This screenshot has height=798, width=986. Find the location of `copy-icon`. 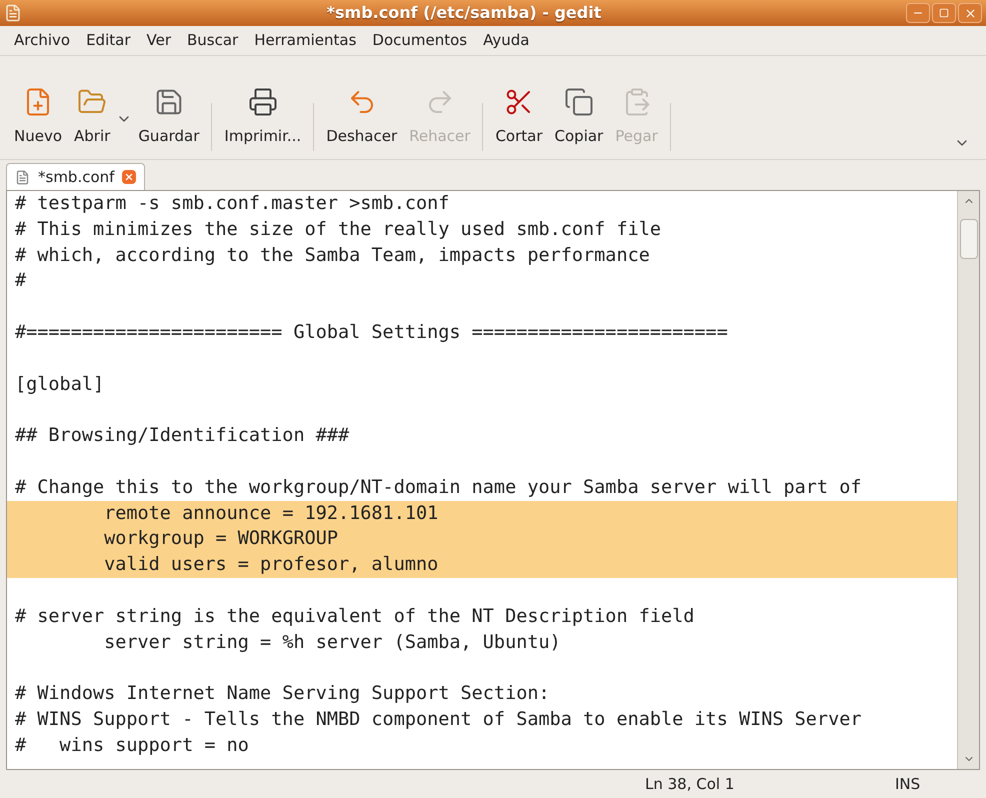

copy-icon is located at coordinates (579, 101).